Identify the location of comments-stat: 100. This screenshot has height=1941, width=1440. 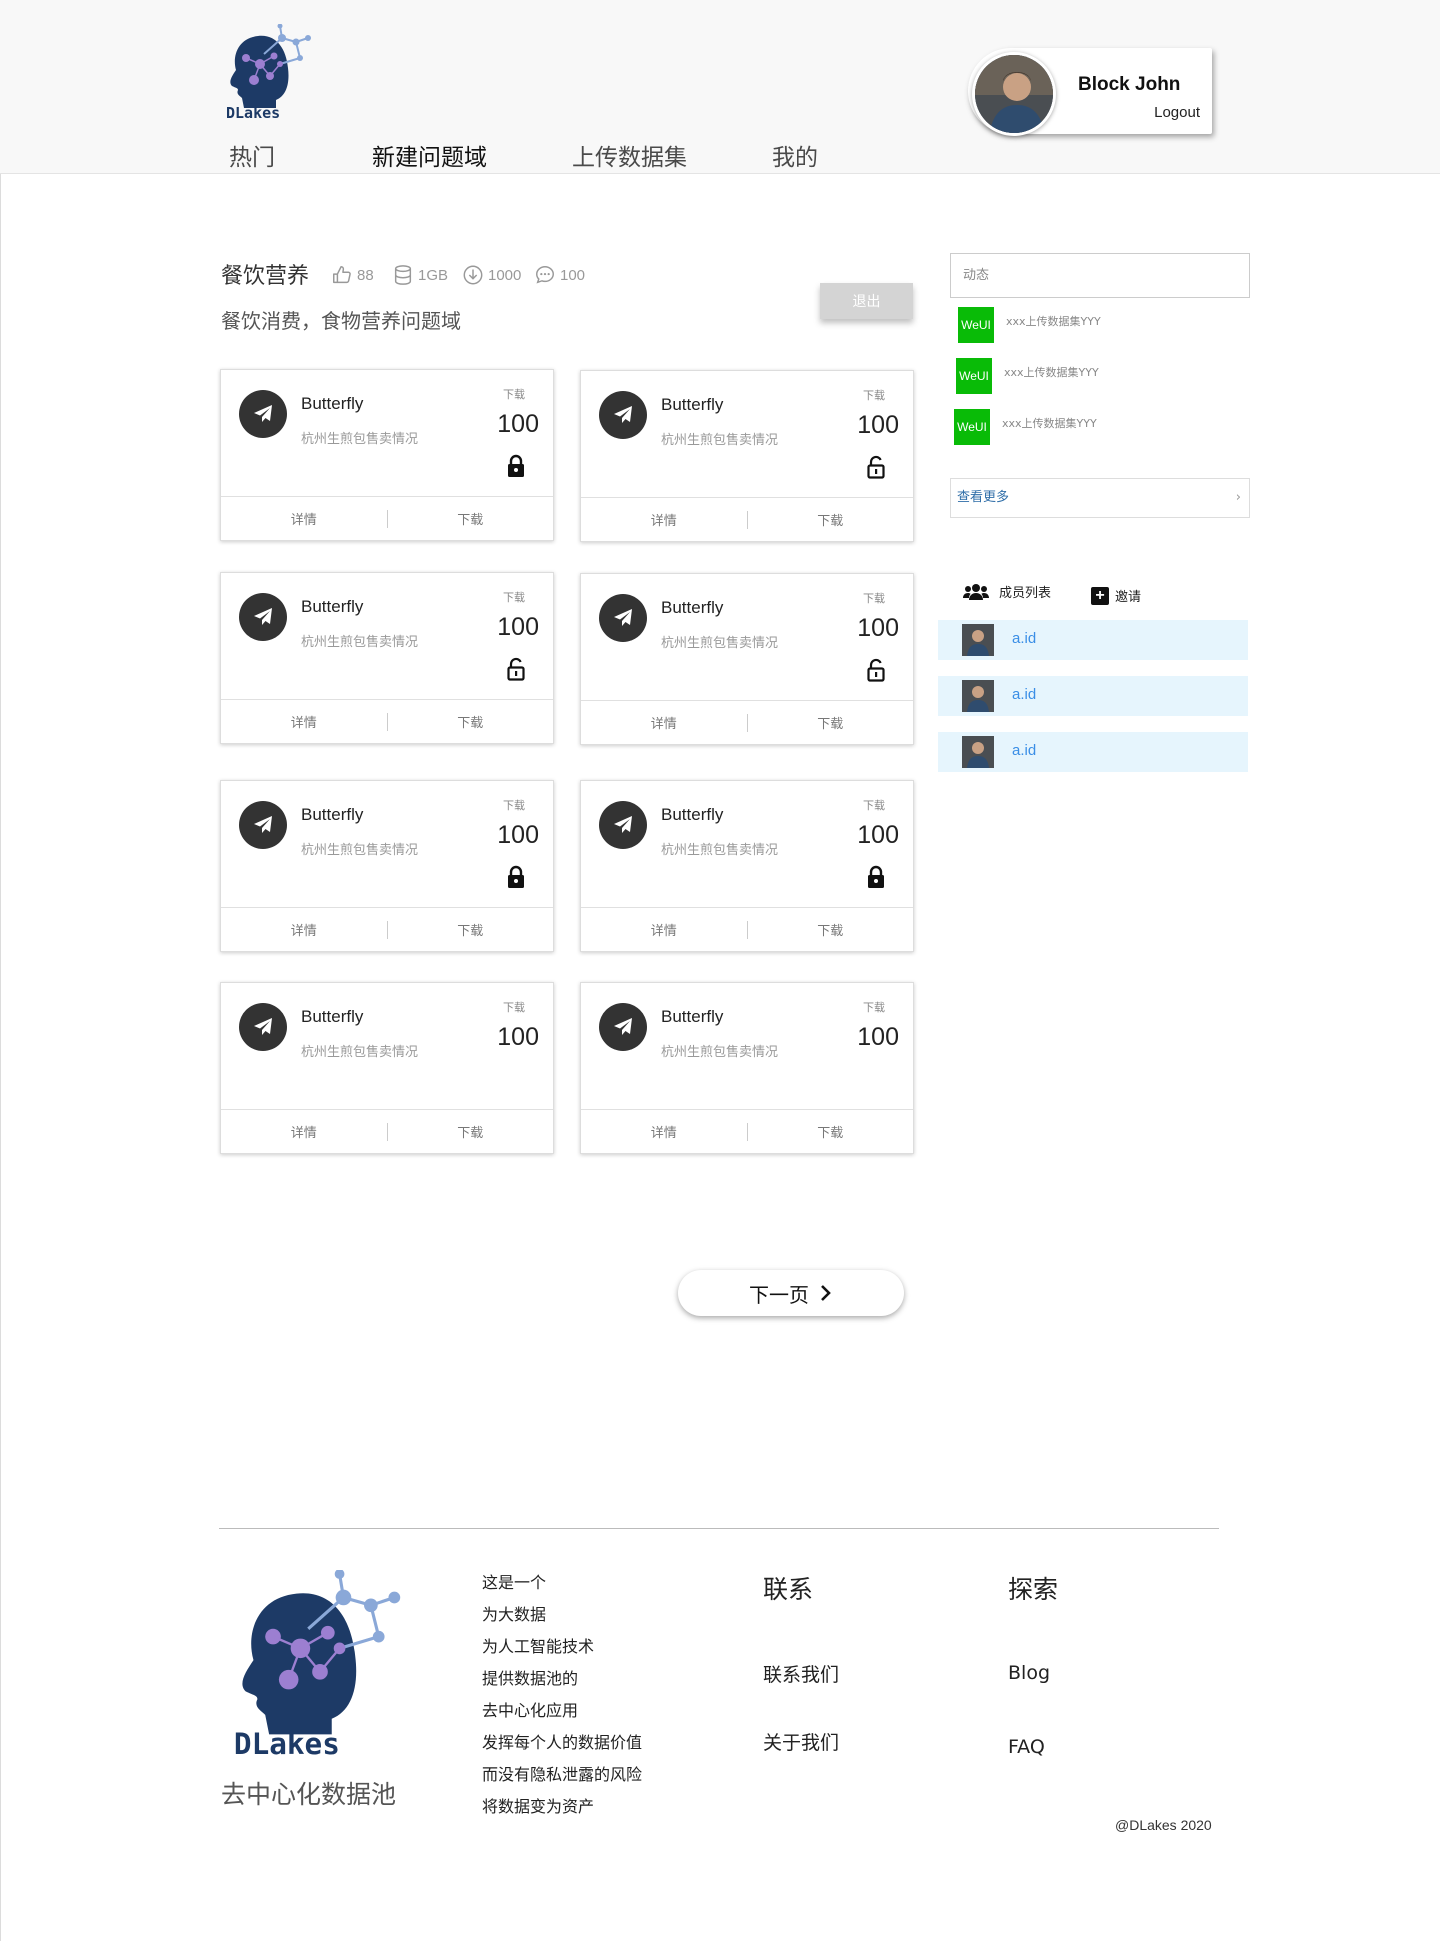
(559, 275).